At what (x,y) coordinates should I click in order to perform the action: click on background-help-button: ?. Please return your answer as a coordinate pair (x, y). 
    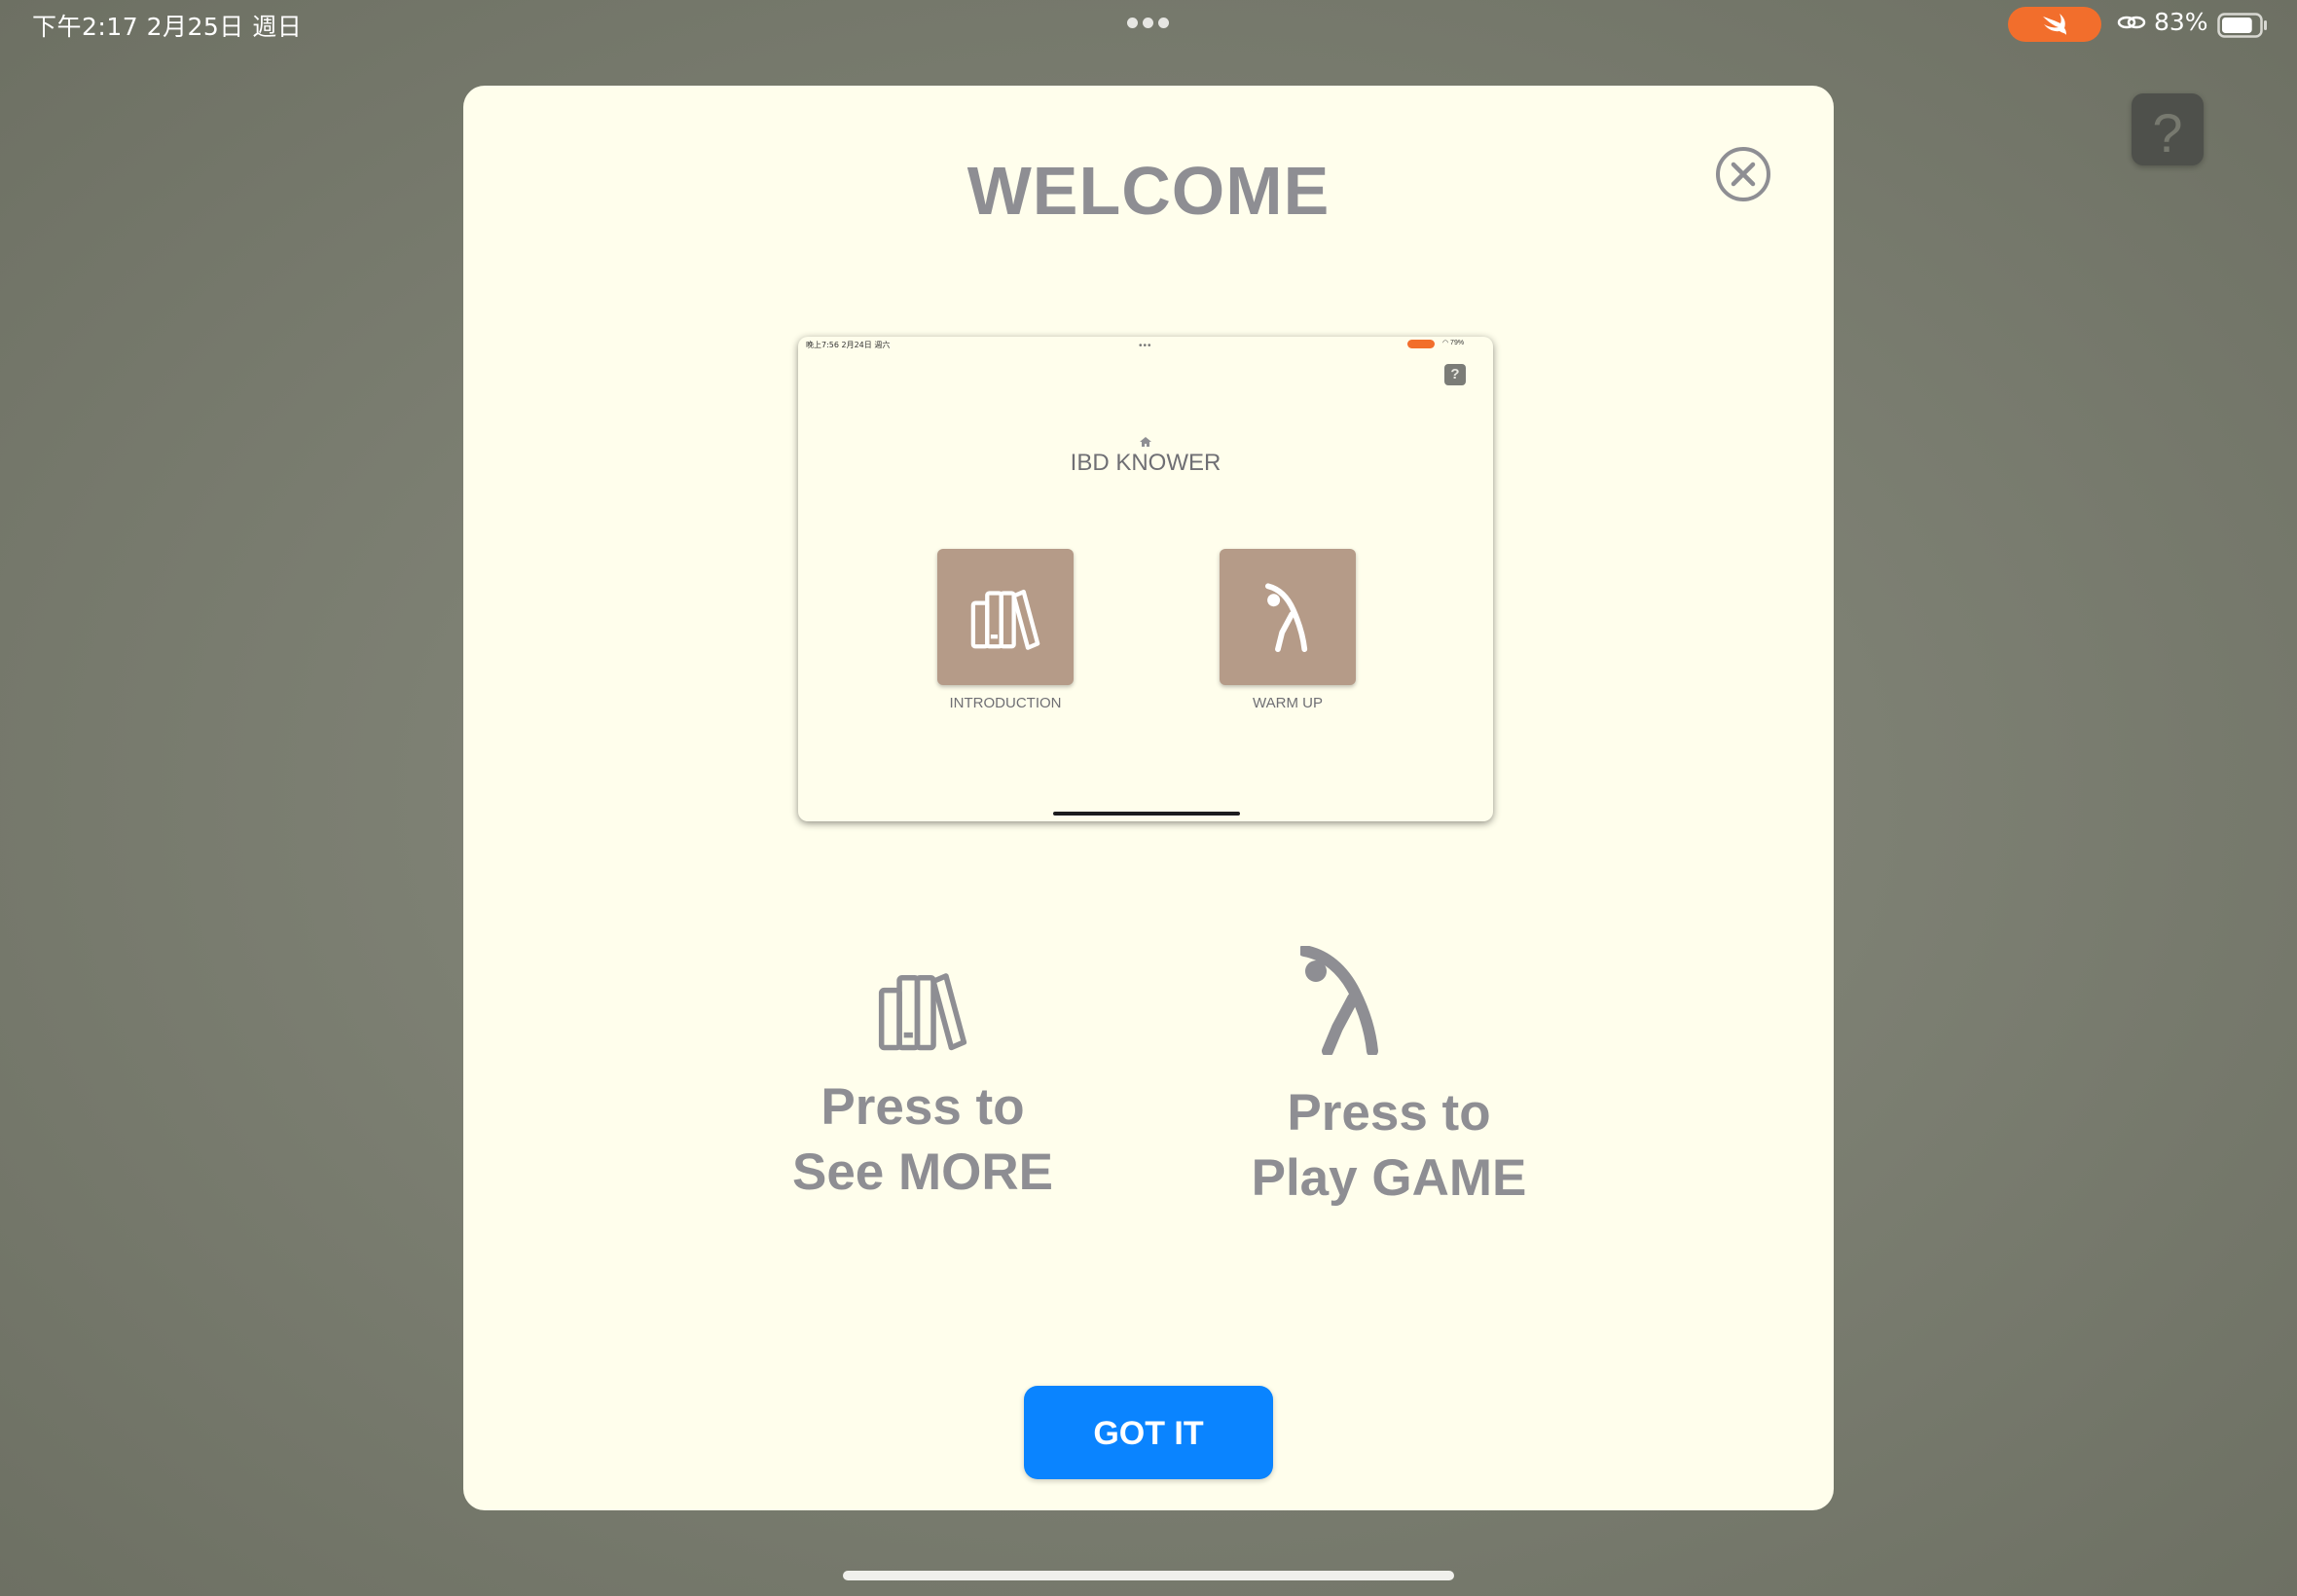
    Looking at the image, I should click on (2168, 129).